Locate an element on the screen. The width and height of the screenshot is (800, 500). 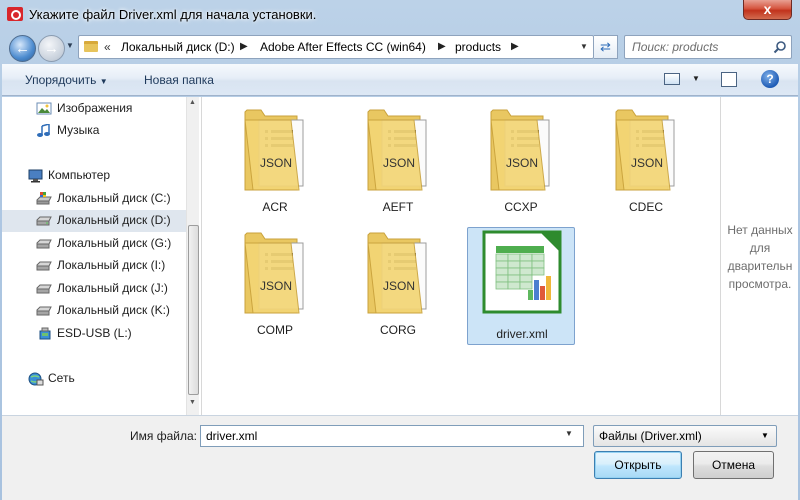
computer-icon is located at coordinates (35, 176).